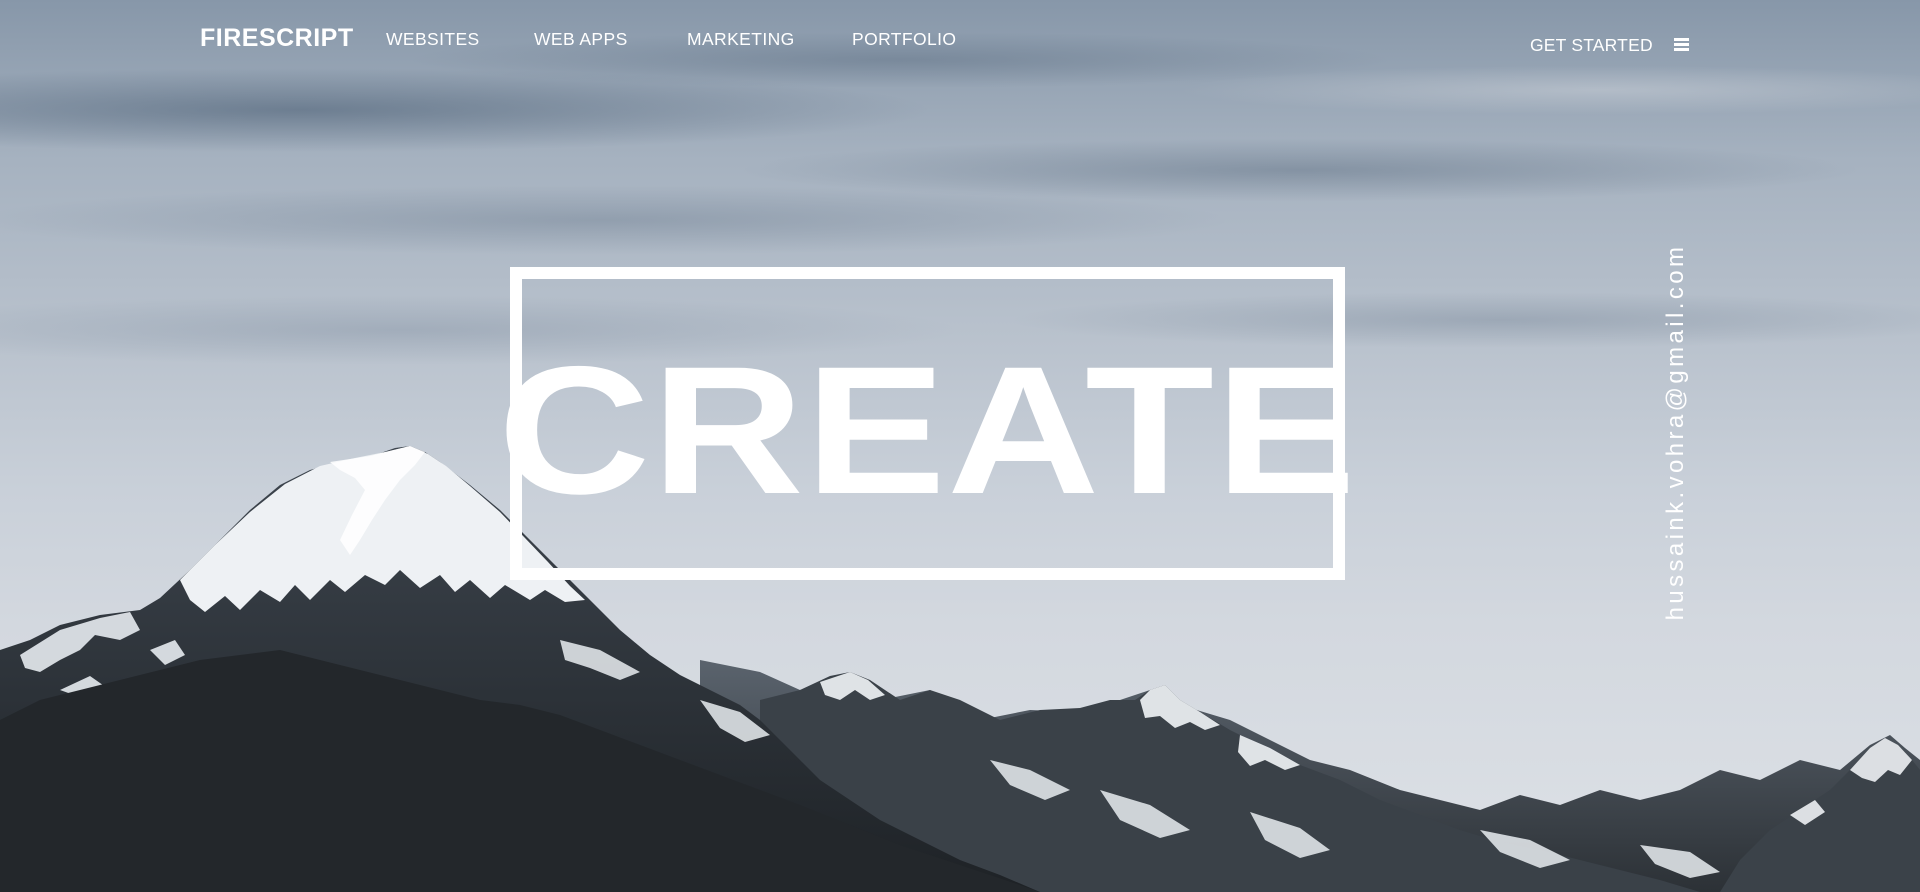 Image resolution: width=1920 pixels, height=892 pixels. What do you see at coordinates (1591, 45) in the screenshot?
I see `get-started-button: GET STARTED` at bounding box center [1591, 45].